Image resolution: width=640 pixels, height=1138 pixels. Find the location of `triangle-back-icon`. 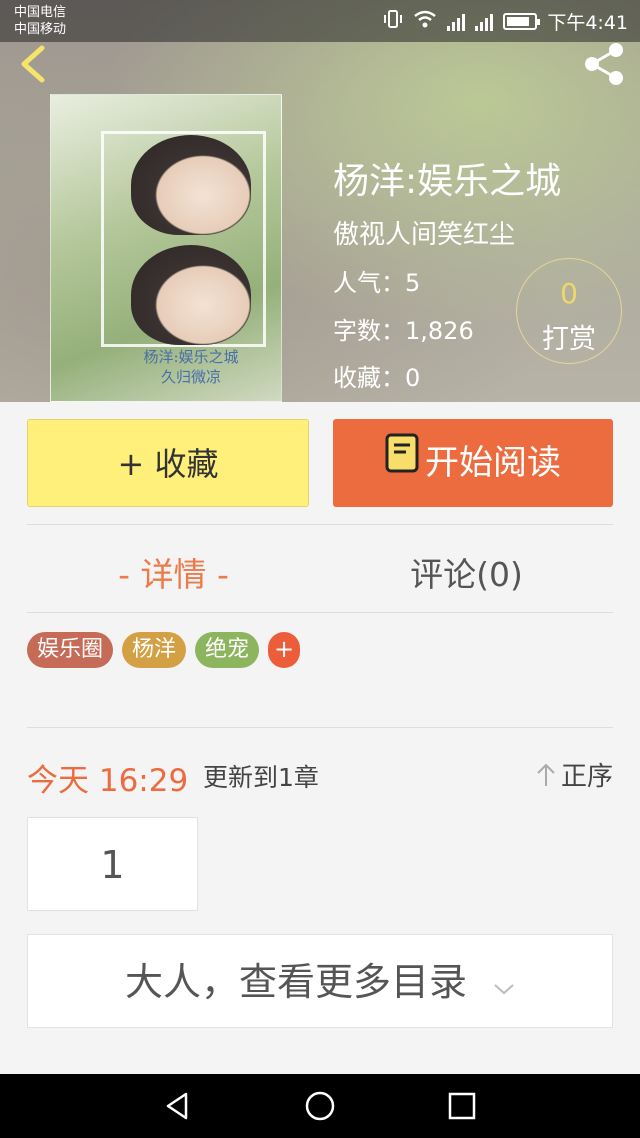

triangle-back-icon is located at coordinates (177, 1106).